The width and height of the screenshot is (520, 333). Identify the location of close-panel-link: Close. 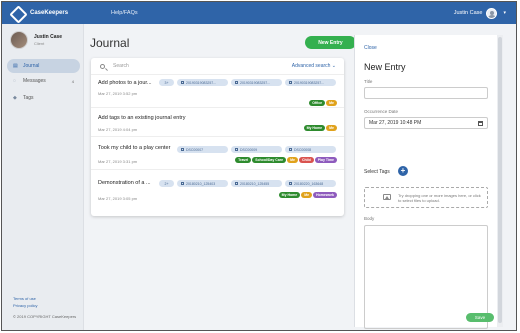
(370, 48).